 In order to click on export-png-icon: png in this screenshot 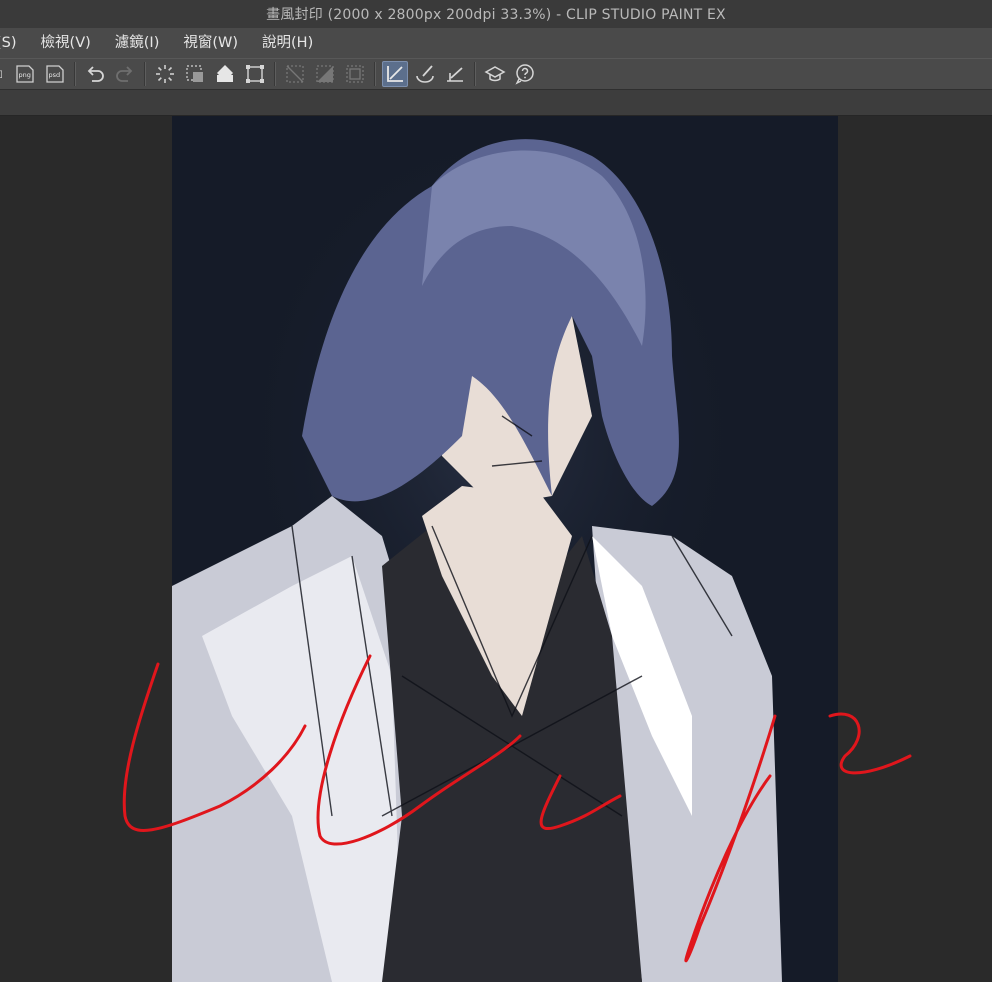, I will do `click(25, 74)`.